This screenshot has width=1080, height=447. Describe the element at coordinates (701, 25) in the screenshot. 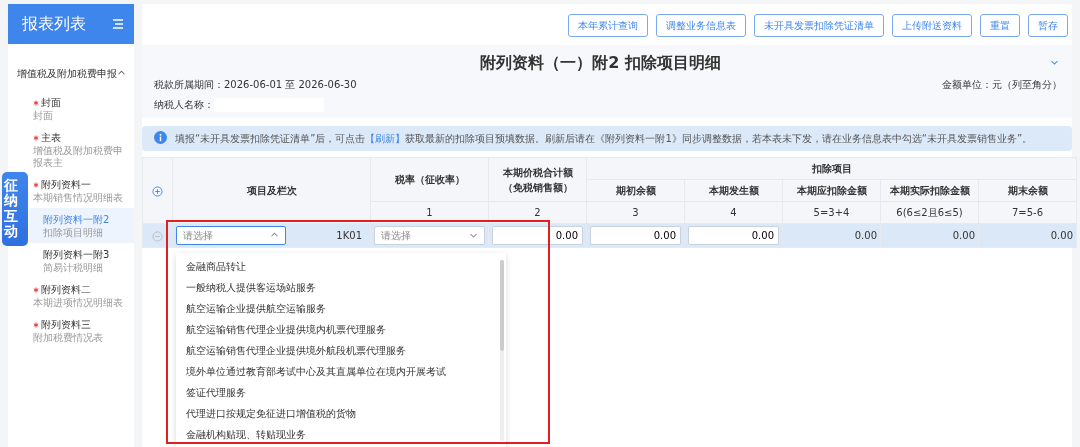

I see `toolbar-button: 调整业务信息表` at that location.